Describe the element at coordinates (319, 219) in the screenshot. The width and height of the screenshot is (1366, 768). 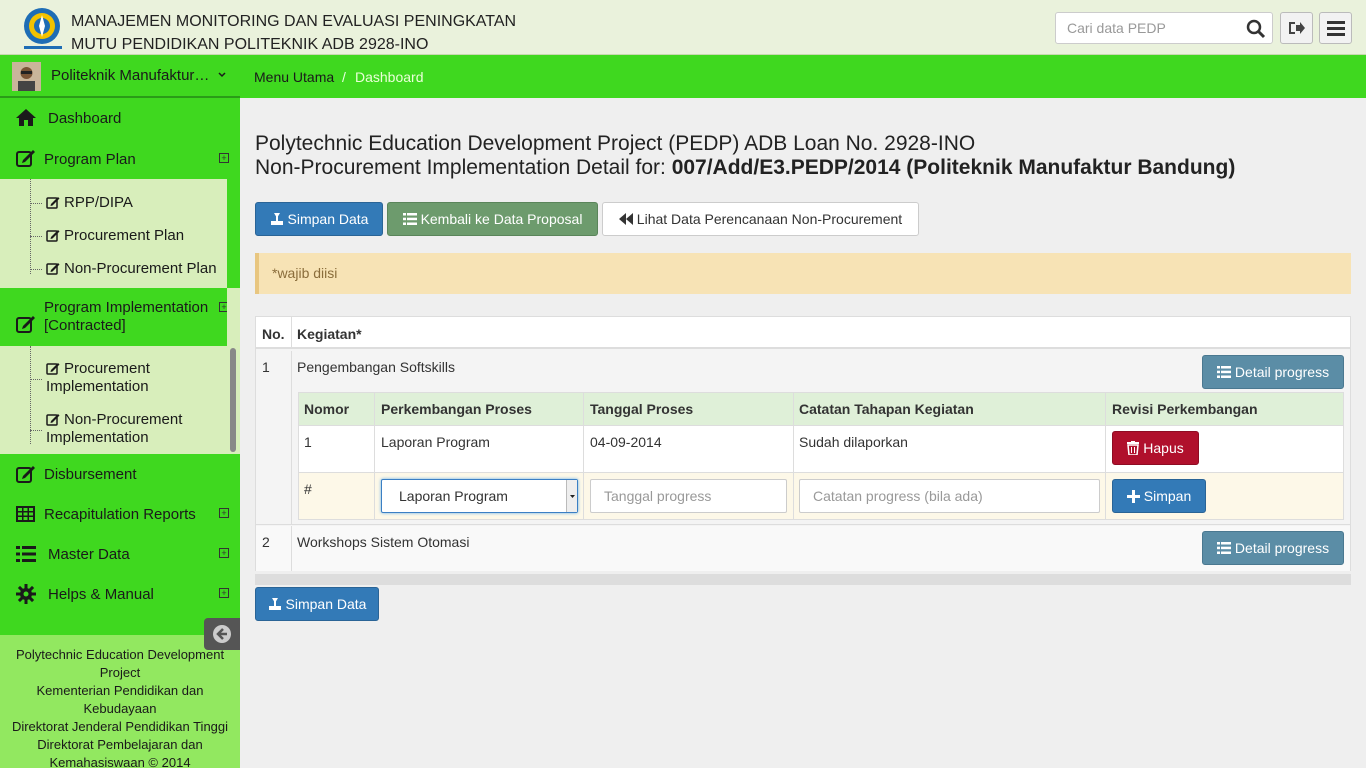
I see `save-data-button: Simpan Data` at that location.